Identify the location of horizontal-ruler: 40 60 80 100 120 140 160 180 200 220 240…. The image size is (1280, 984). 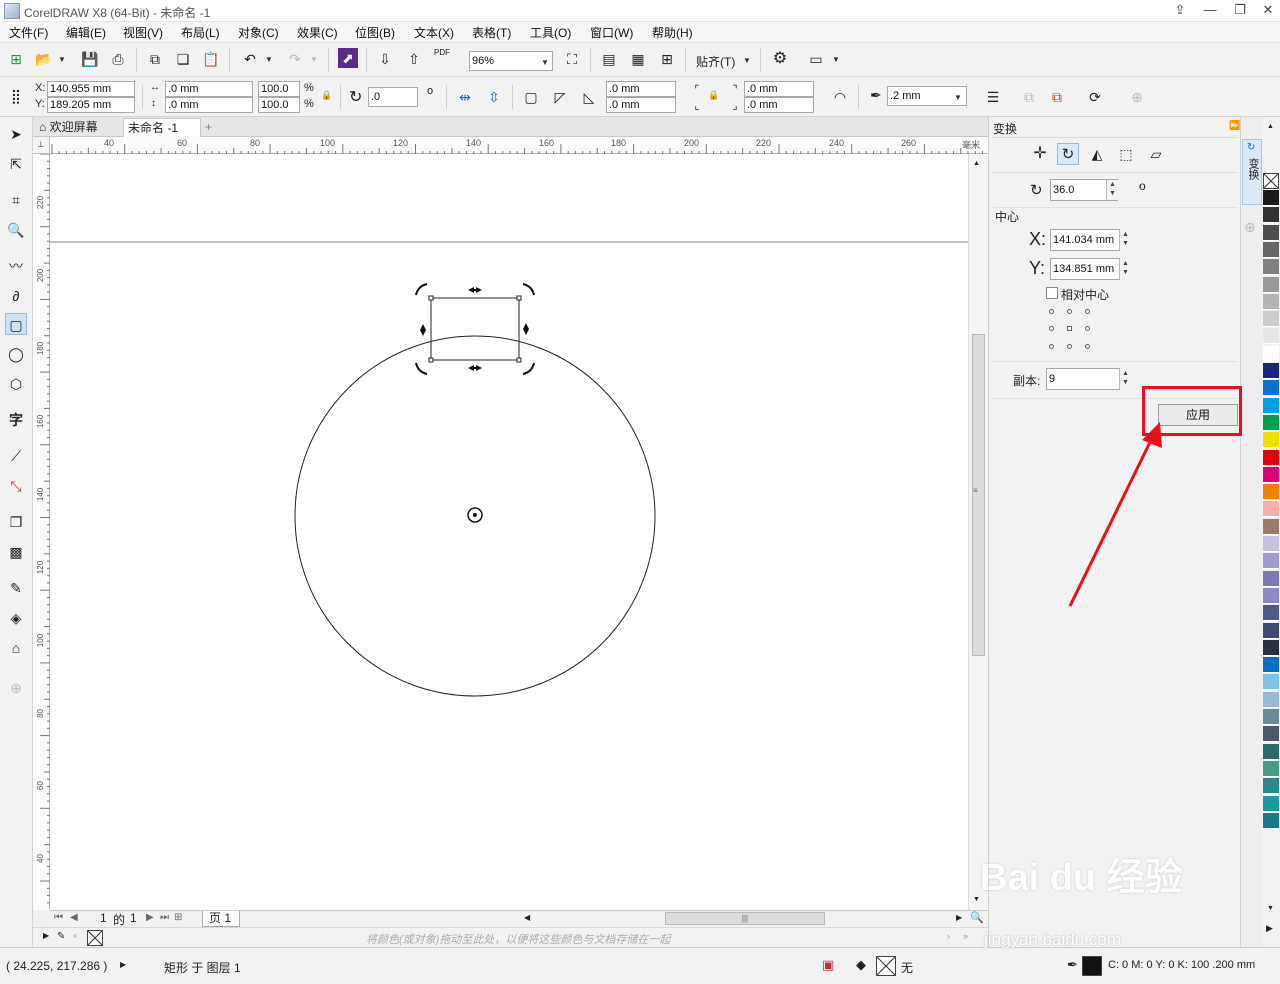
(519, 145).